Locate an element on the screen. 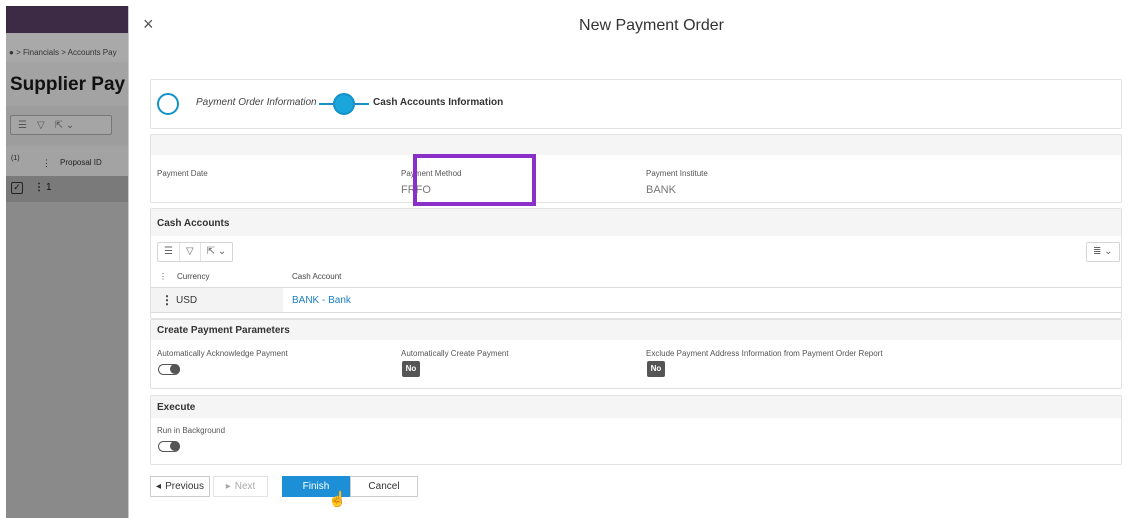 The height and width of the screenshot is (518, 1134). payment-date-label: Payment Date is located at coordinates (182, 173).